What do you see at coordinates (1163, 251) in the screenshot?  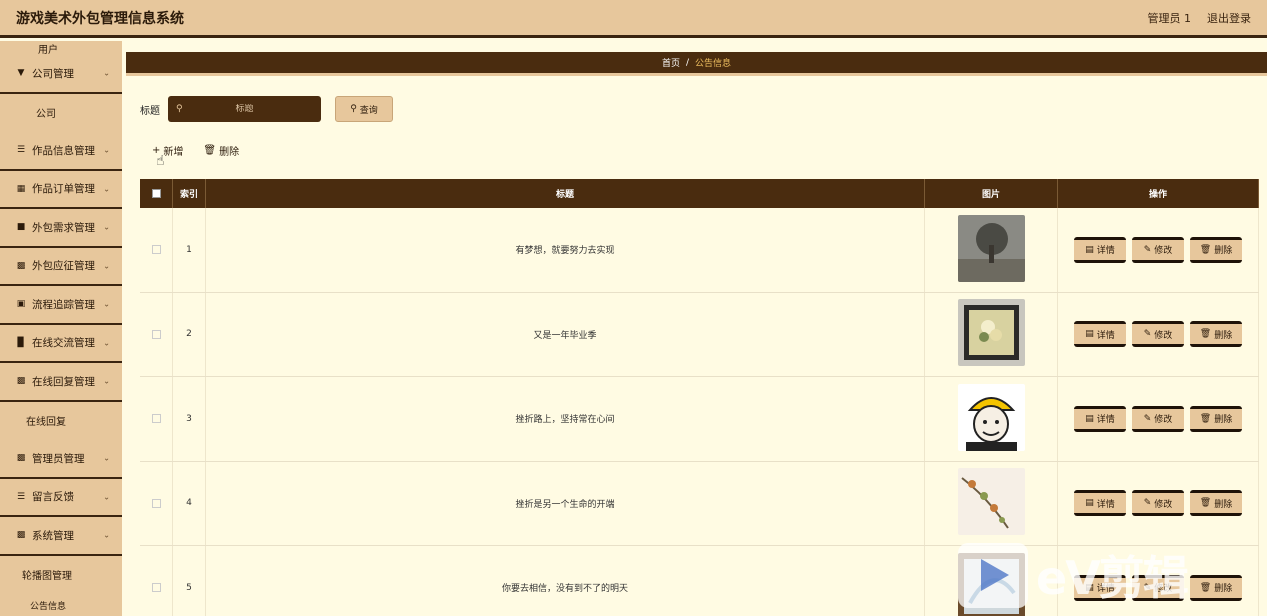 I see `edit-label: 修改` at bounding box center [1163, 251].